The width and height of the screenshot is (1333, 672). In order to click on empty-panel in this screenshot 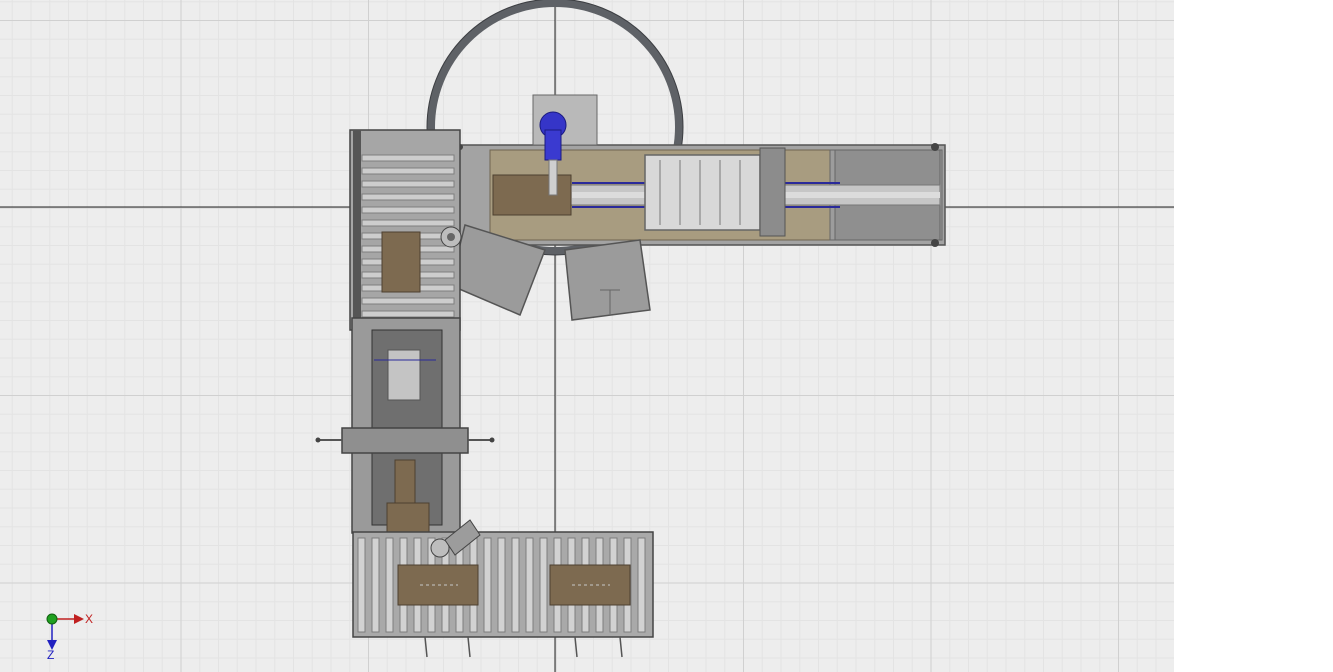, I will do `click(1253, 336)`.